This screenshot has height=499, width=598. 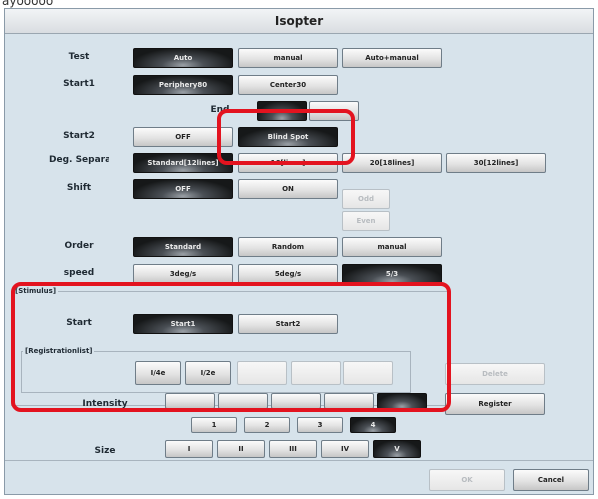 I want to click on intensity-4-button: 4, so click(x=373, y=425).